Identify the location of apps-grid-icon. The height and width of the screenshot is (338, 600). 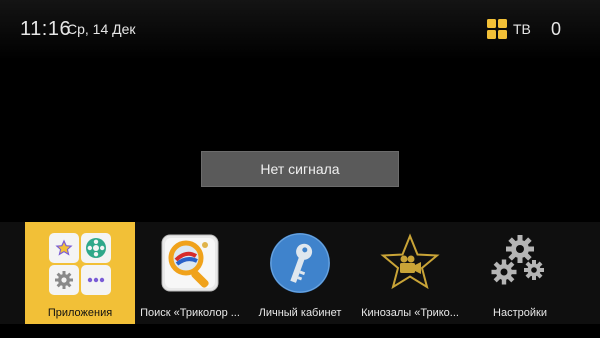
(80, 264).